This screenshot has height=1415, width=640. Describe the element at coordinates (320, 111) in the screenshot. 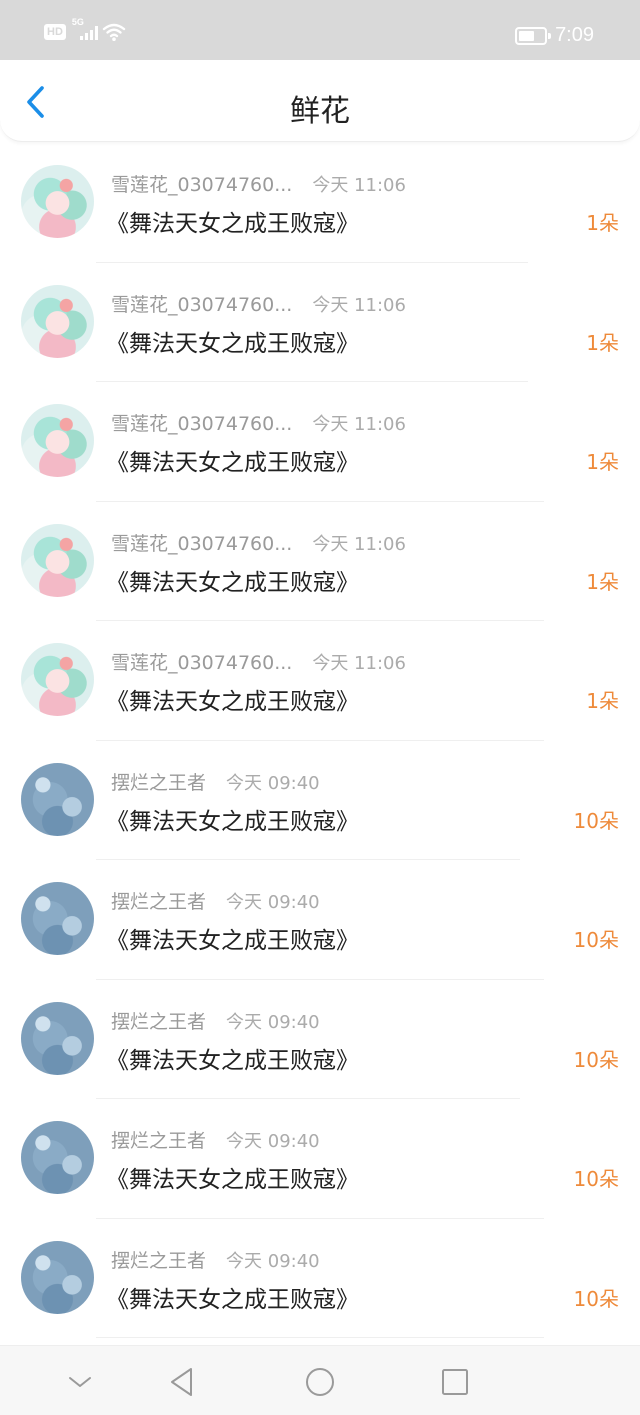

I see `page-title: 鲜花` at that location.